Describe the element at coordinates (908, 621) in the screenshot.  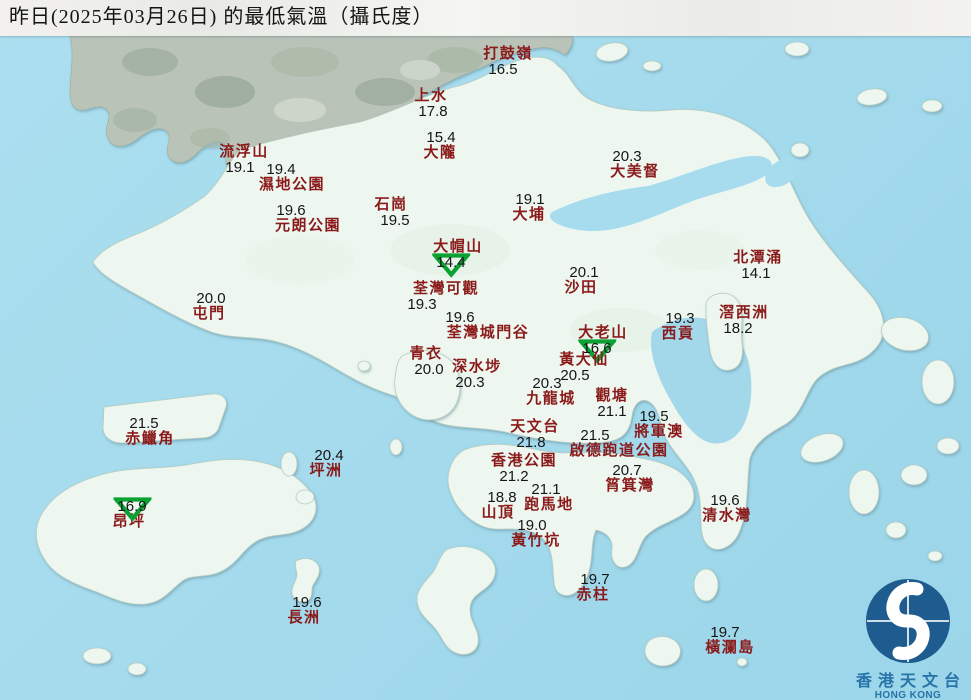
I see `hko-emblem-icon` at that location.